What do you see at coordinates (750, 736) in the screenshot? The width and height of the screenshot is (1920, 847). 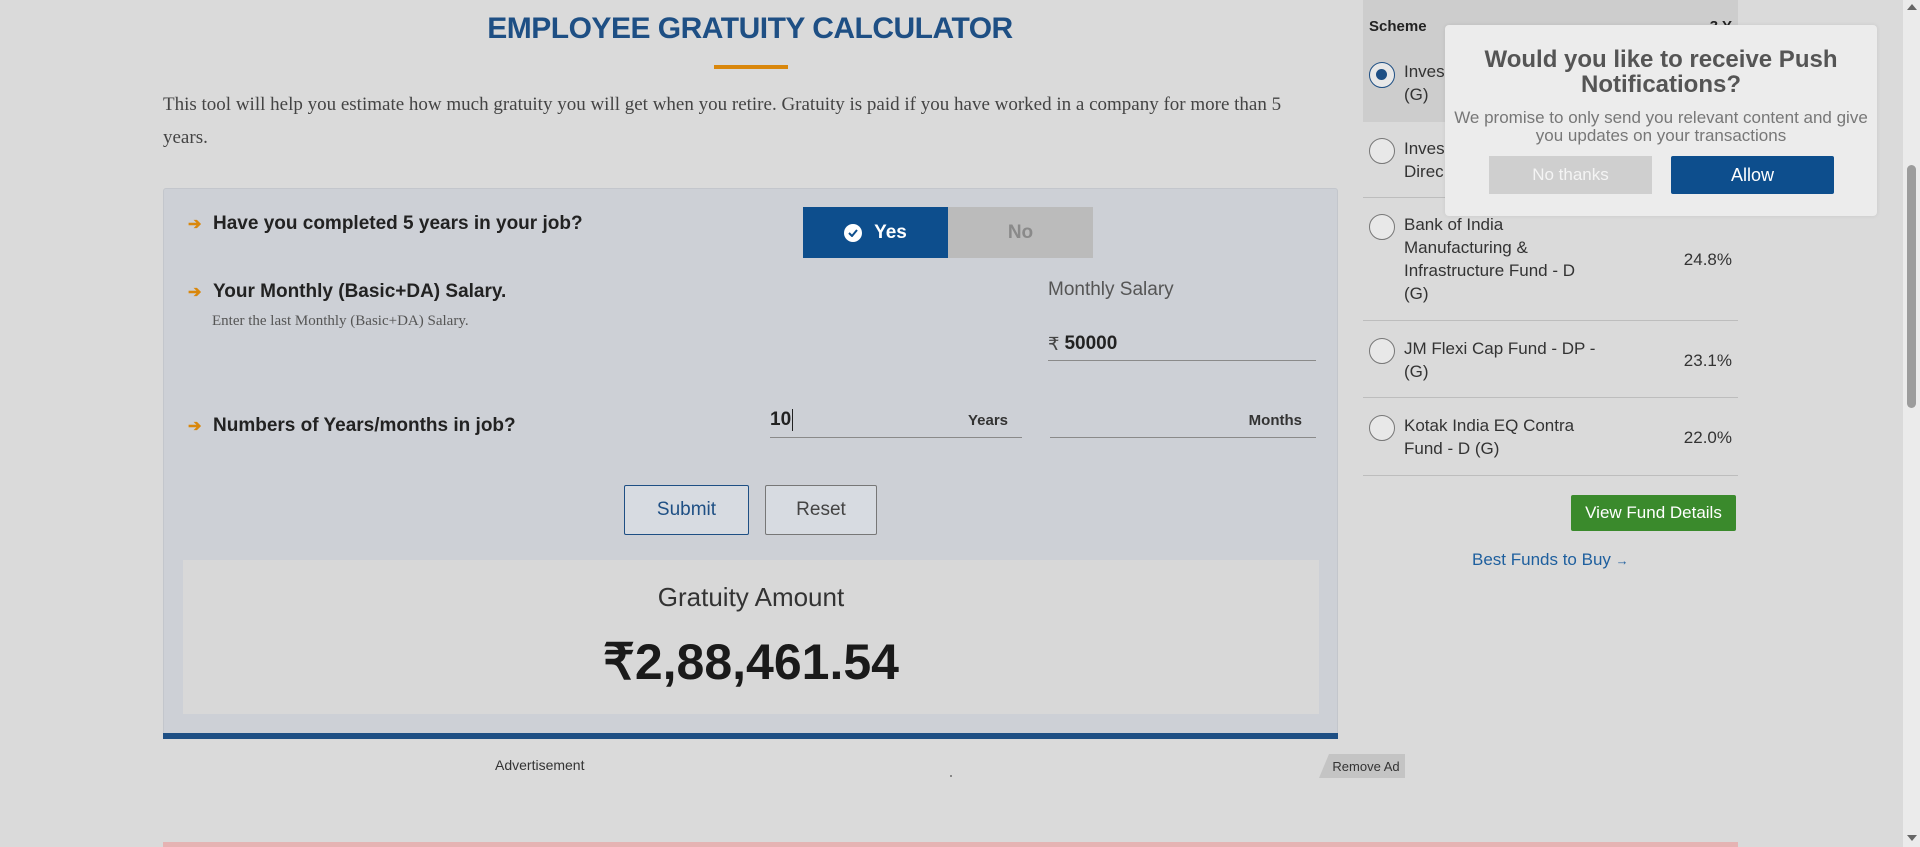 I see `panel-bottom-bar` at bounding box center [750, 736].